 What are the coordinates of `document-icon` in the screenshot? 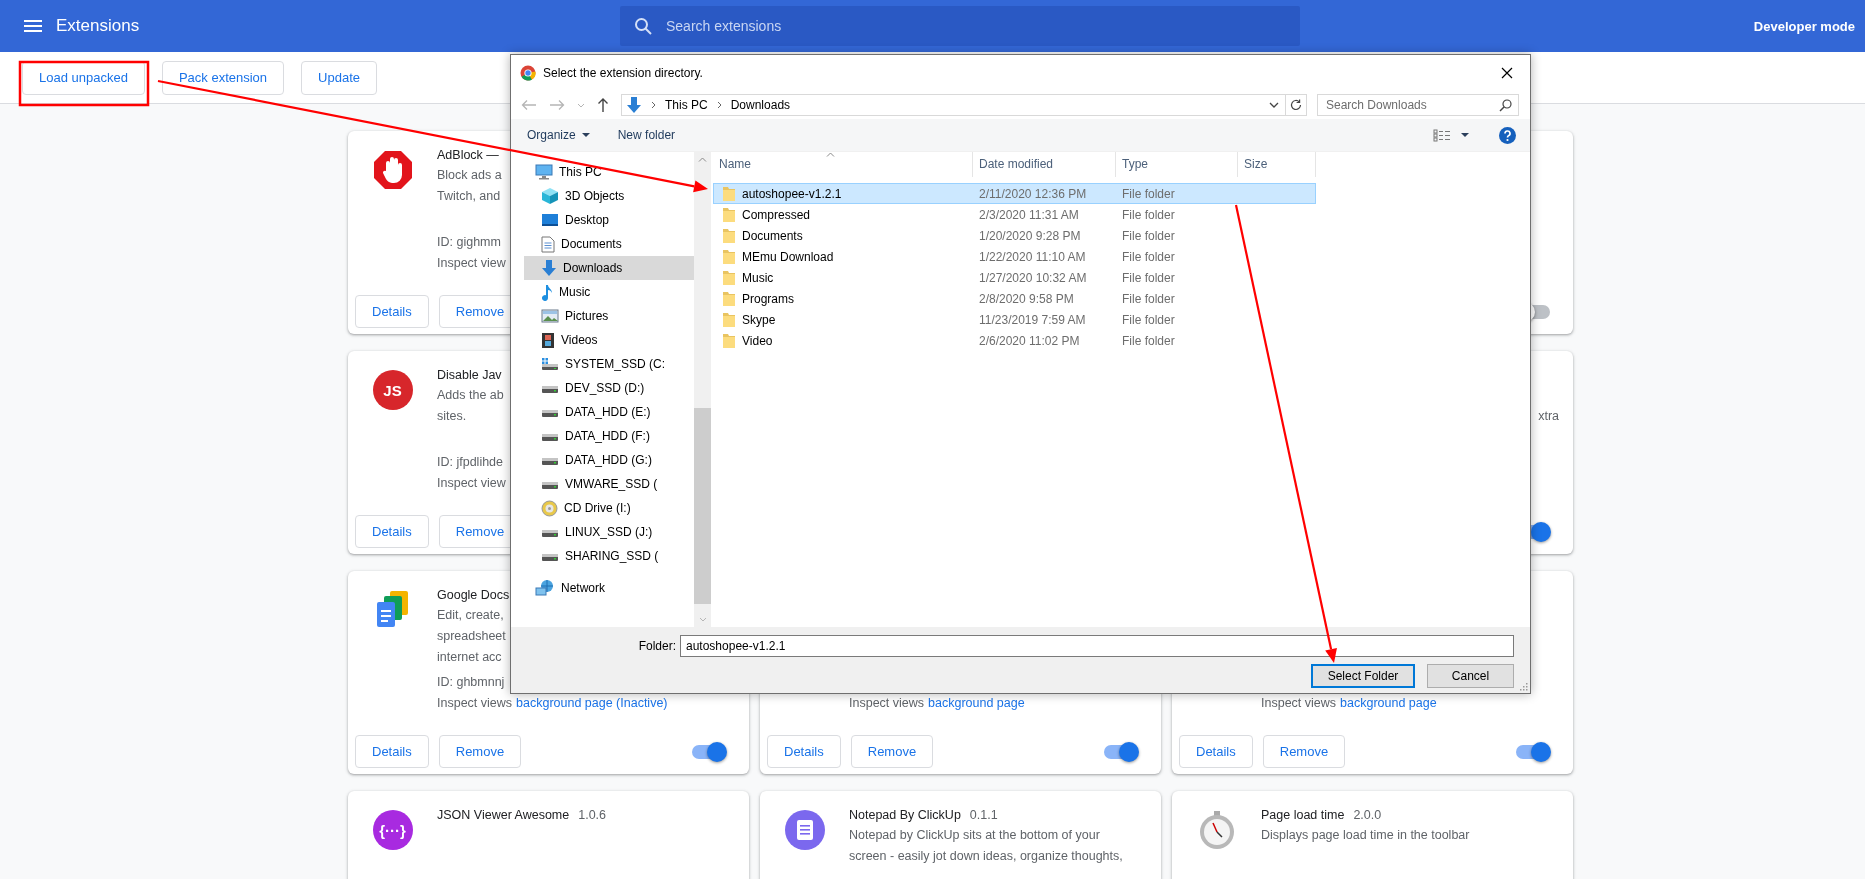 It's located at (548, 244).